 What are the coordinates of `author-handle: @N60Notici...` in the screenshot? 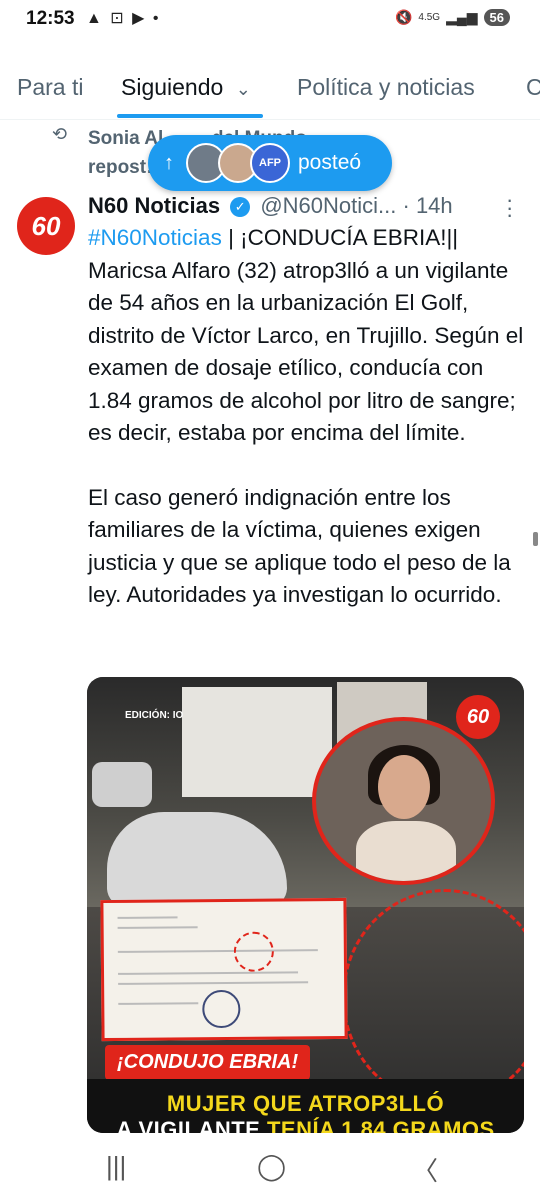 It's located at (328, 205).